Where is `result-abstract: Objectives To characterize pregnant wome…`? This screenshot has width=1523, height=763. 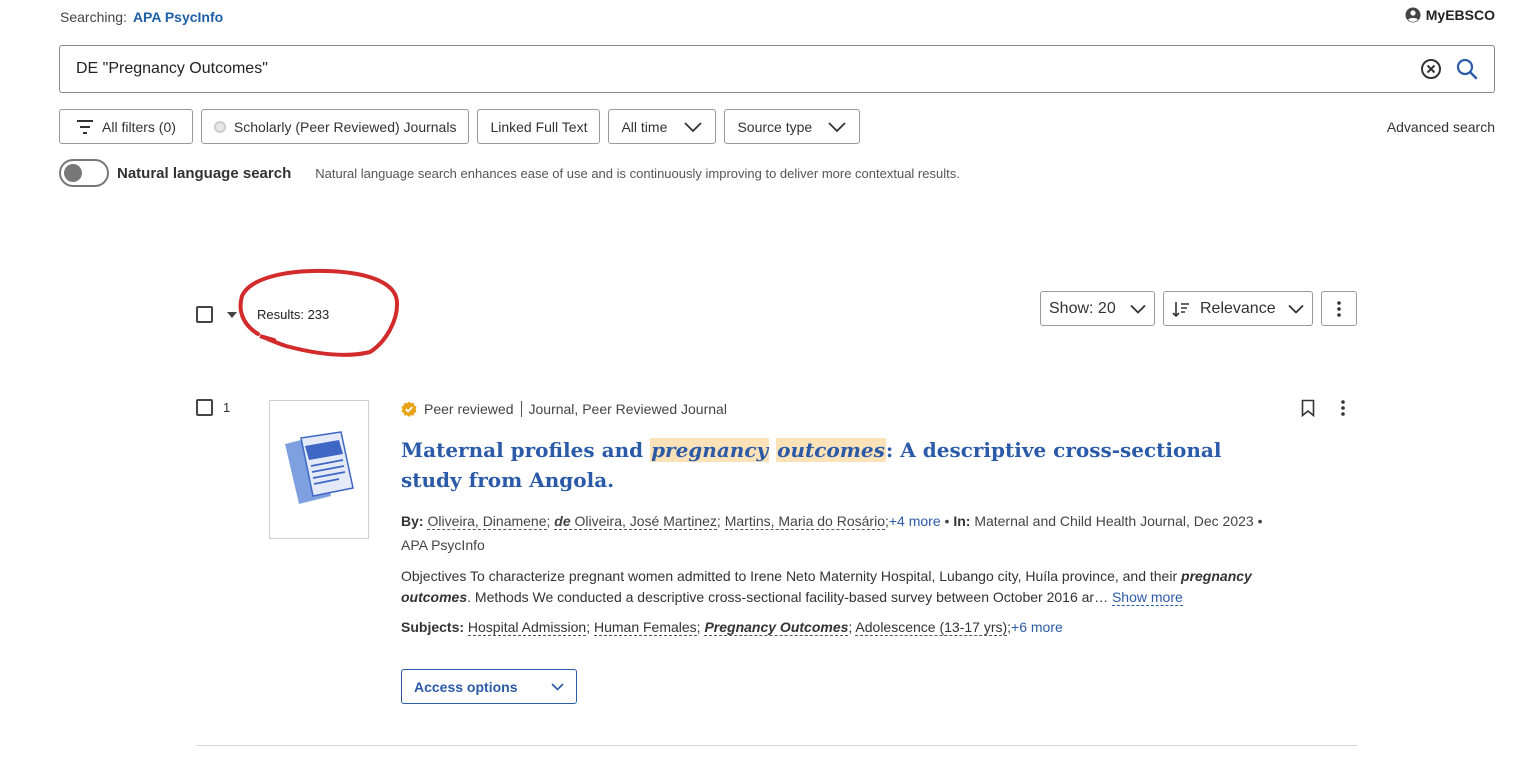
result-abstract: Objectives To characterize pregnant wome… is located at coordinates (846, 587).